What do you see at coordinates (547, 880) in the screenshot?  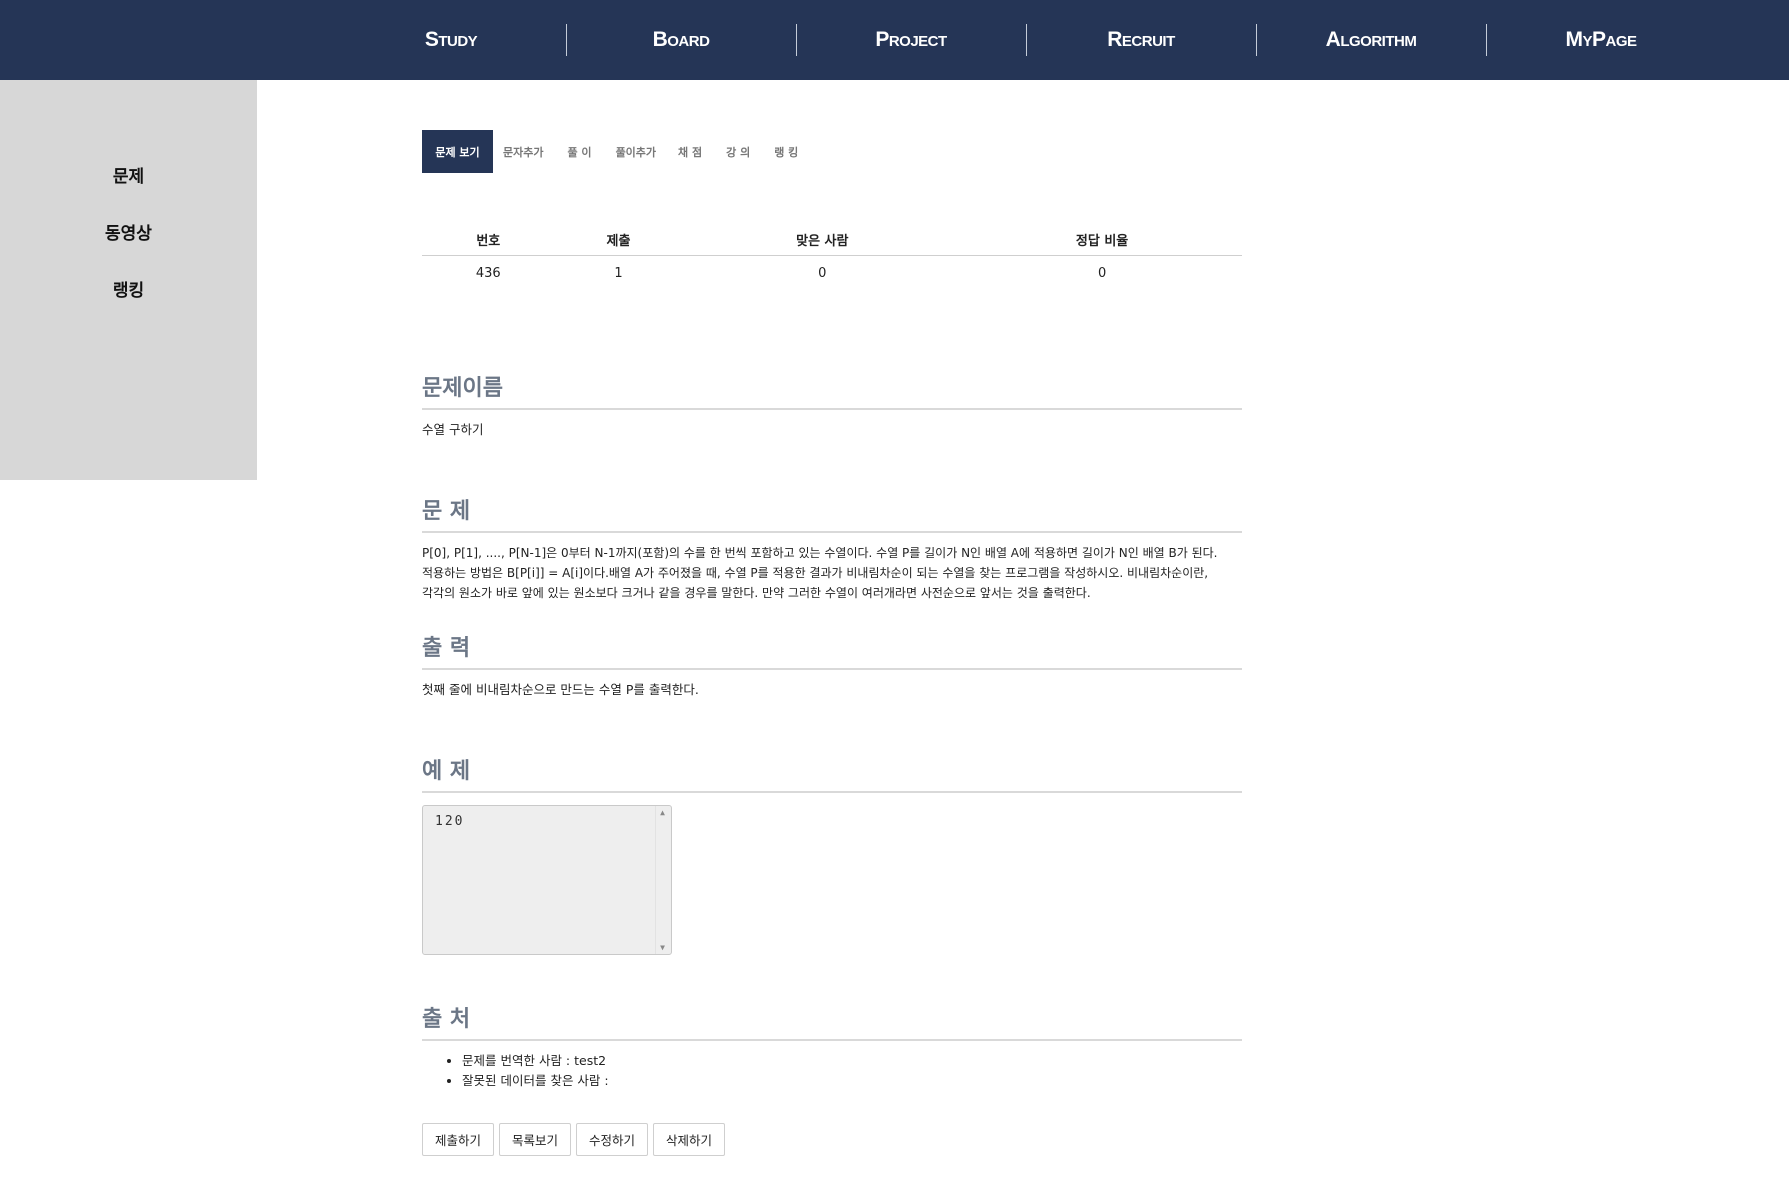 I see `sample-textarea: 120 ▲ ▼` at bounding box center [547, 880].